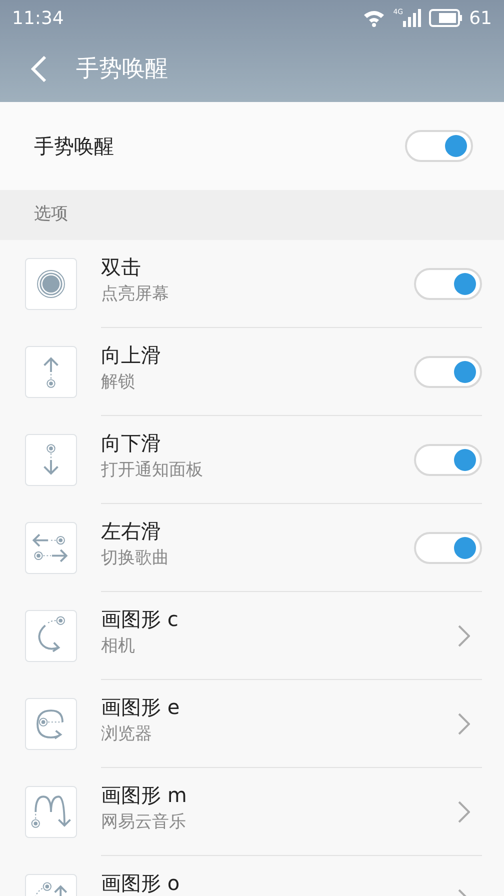  Describe the element at coordinates (439, 146) in the screenshot. I see `master-toggle` at that location.